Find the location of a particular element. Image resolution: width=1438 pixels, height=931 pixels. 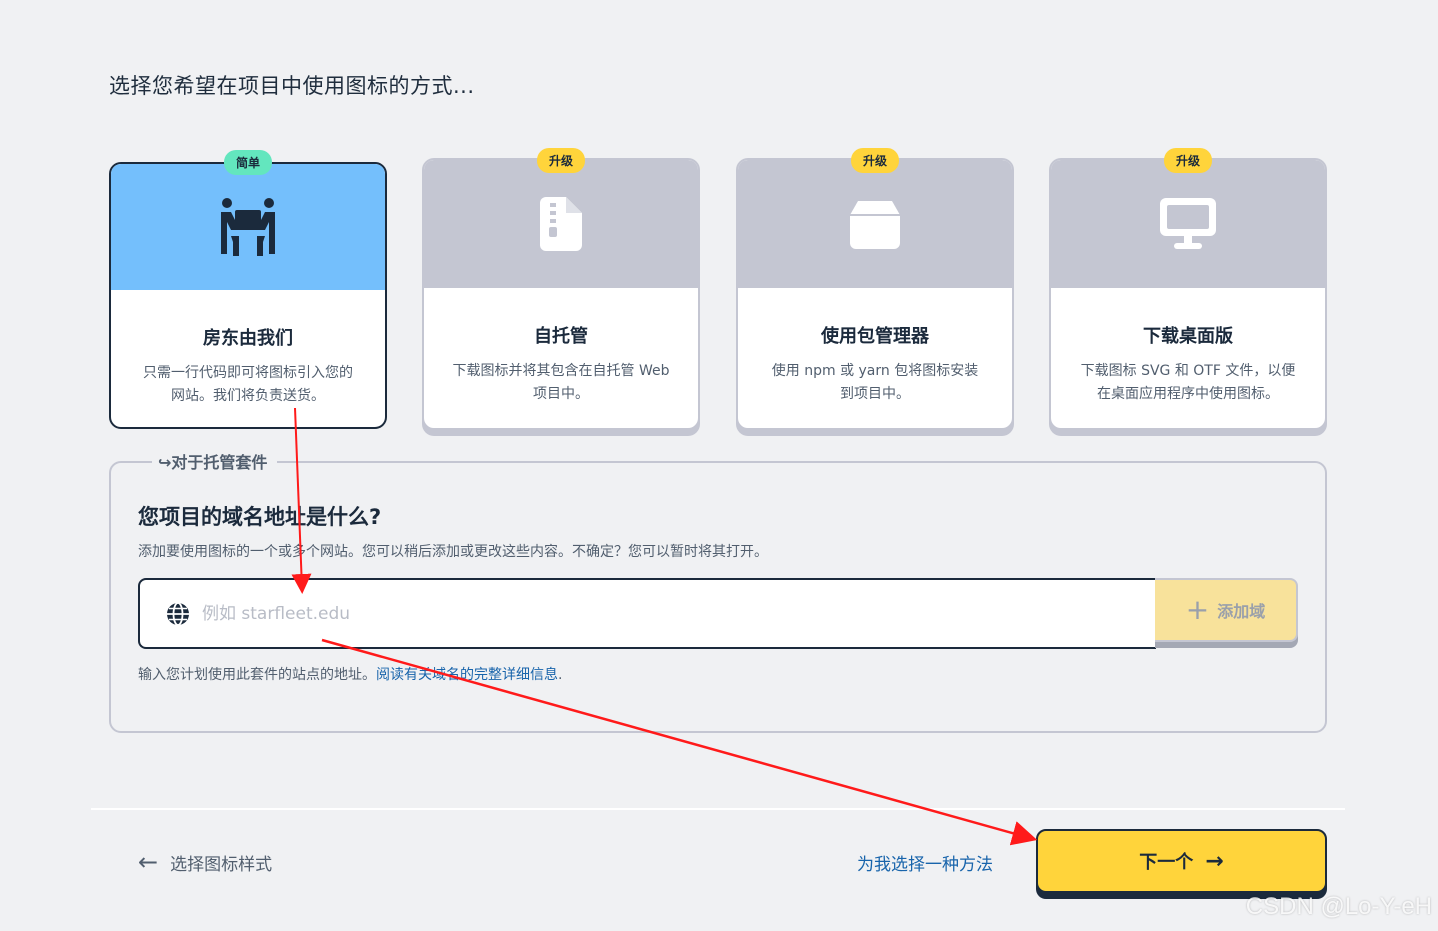

arrow-right-icon: → is located at coordinates (1214, 861).